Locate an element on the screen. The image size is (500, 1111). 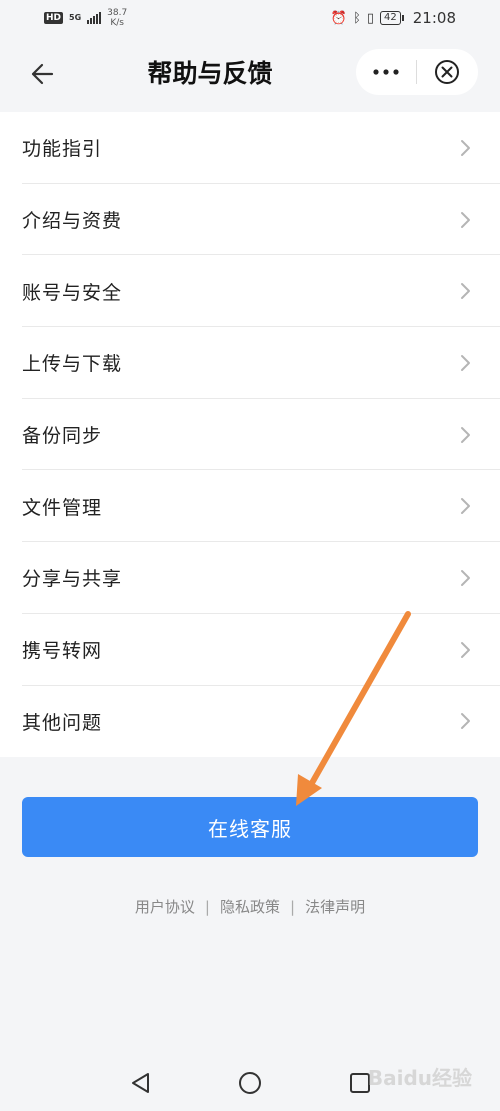
menu-item-intro-pricing: 介绍与资费 is located at coordinates (250, 220).